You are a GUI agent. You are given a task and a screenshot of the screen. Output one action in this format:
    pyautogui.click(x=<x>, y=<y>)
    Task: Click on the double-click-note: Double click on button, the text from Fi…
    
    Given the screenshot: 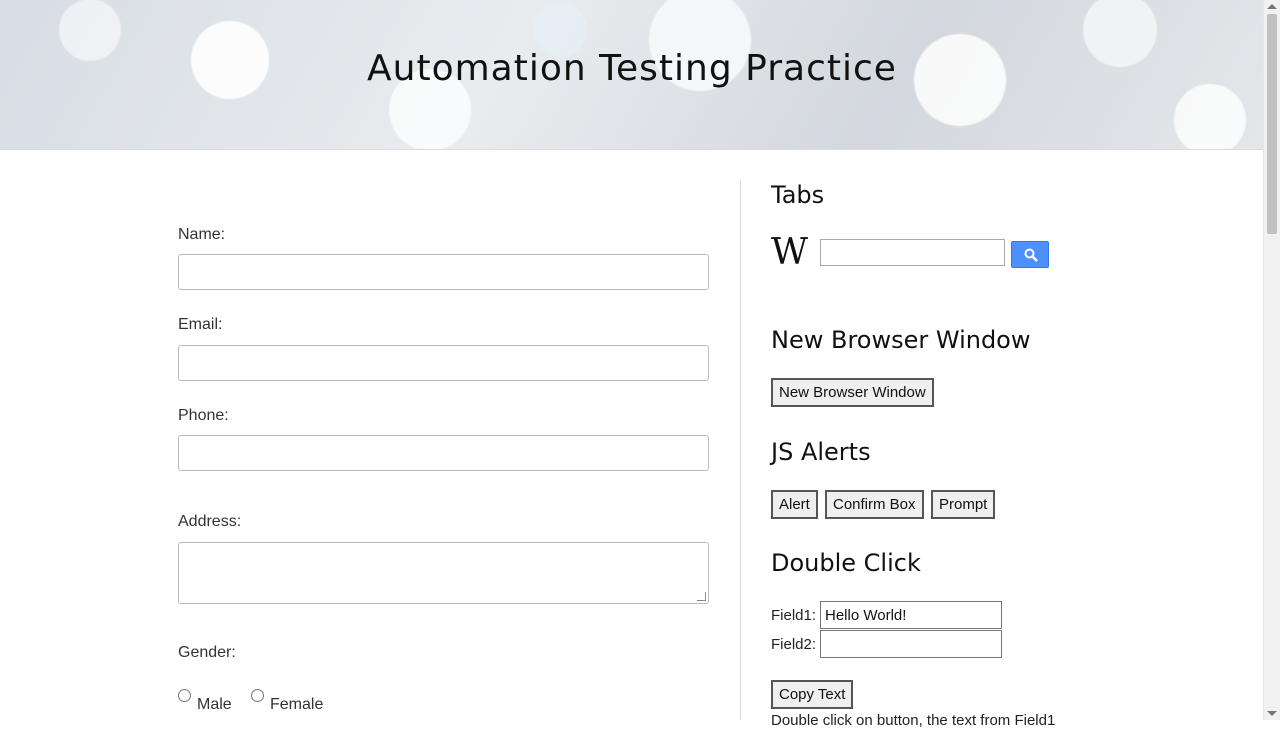 What is the action you would take?
    pyautogui.click(x=913, y=720)
    